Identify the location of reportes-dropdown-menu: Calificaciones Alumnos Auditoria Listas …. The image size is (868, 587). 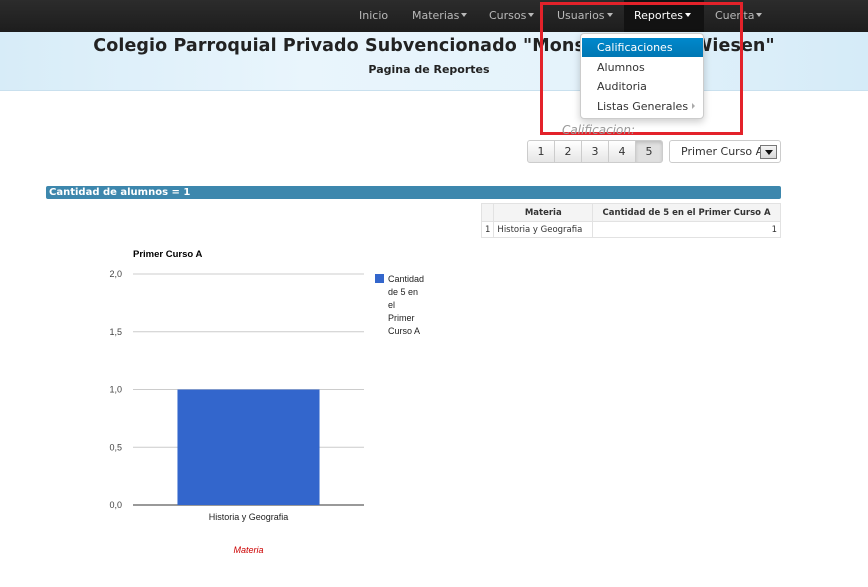
(642, 76).